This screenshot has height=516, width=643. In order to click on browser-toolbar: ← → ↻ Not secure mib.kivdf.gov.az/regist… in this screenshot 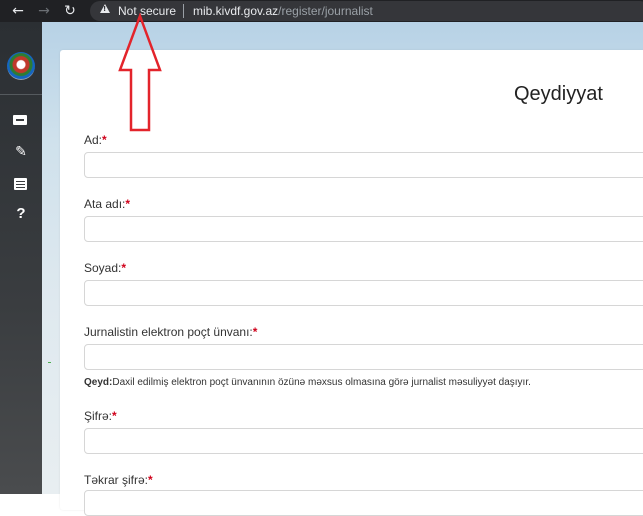, I will do `click(321, 11)`.